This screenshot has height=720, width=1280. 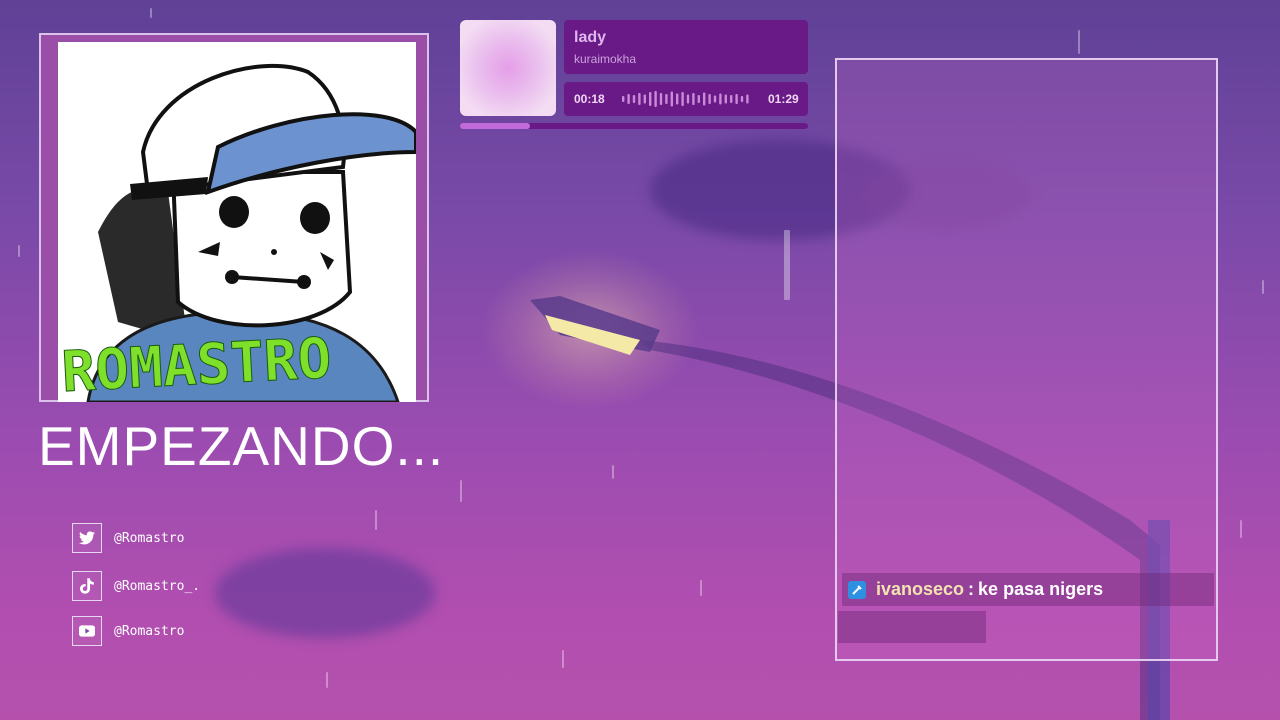 What do you see at coordinates (590, 37) in the screenshot?
I see `track-title: lady` at bounding box center [590, 37].